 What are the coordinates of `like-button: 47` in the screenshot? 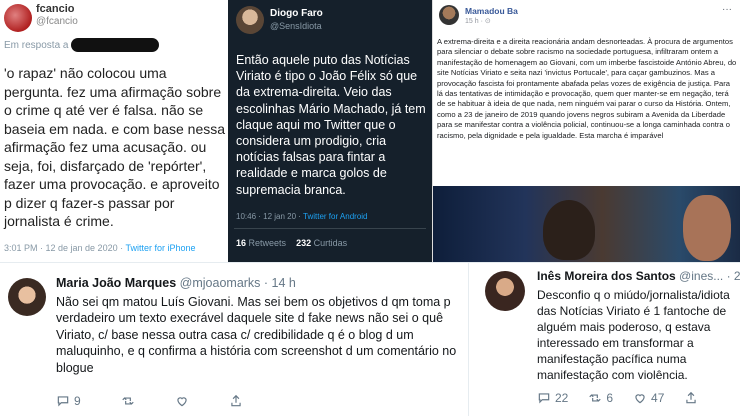 It's located at (648, 398).